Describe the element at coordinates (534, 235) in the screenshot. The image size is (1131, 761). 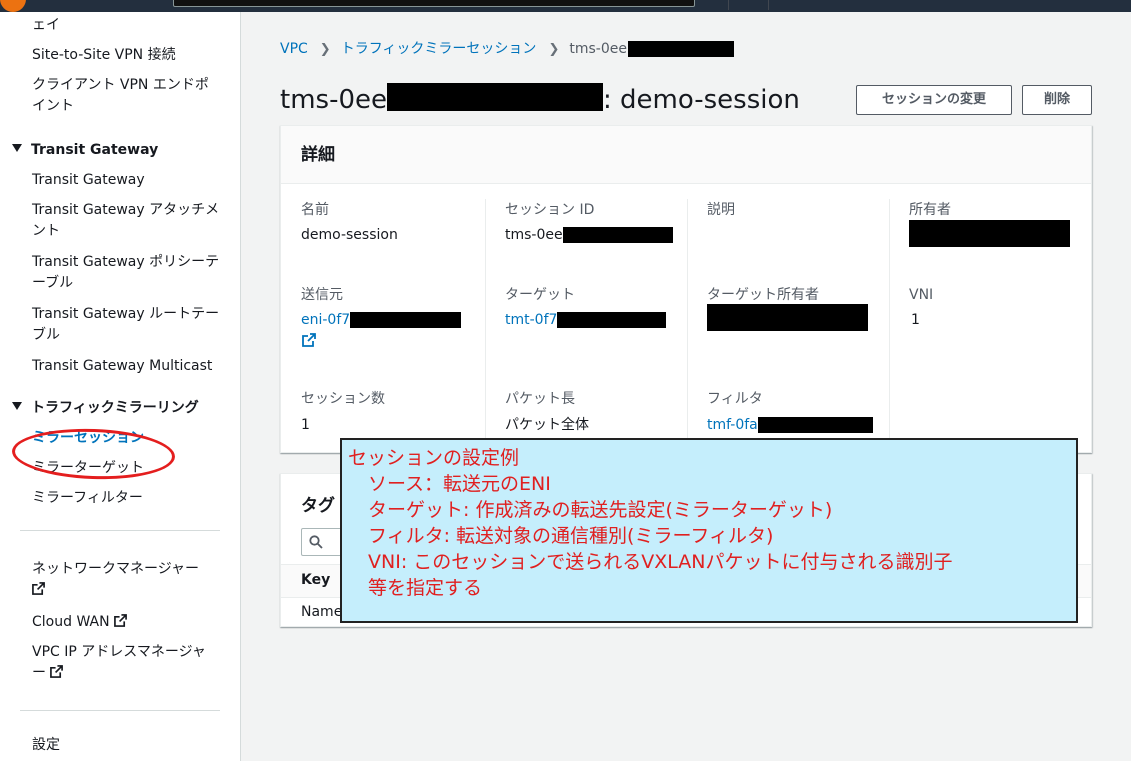
I see `session-id-text: tms-0ee` at that location.